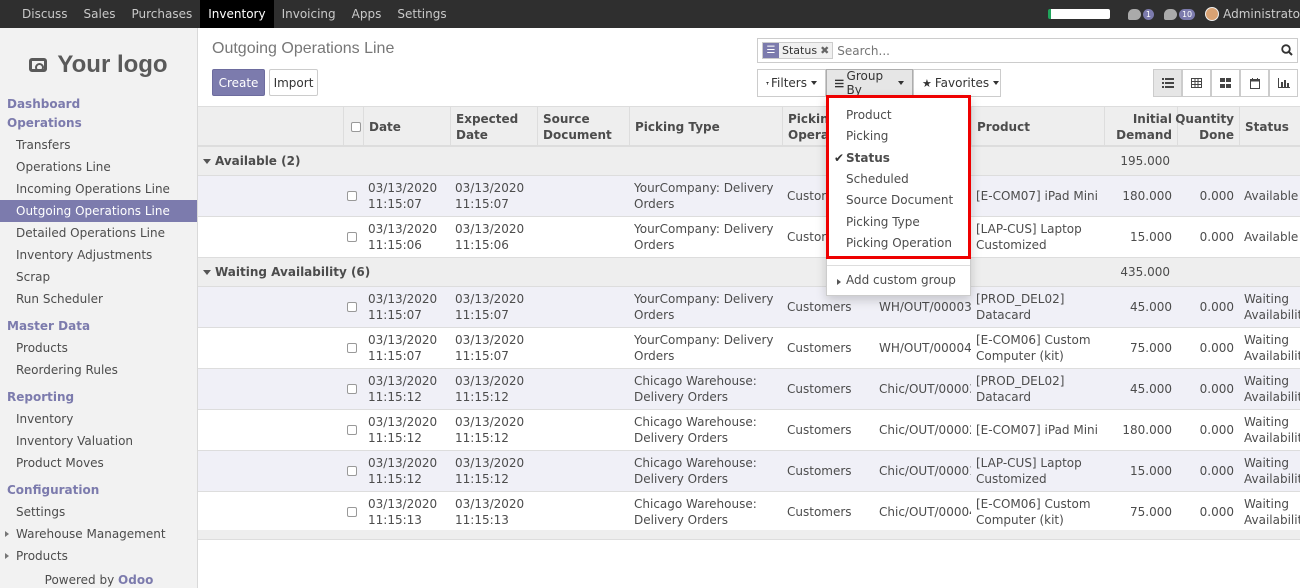 The width and height of the screenshot is (1300, 588). I want to click on activities-indicator: 10, so click(1179, 14).